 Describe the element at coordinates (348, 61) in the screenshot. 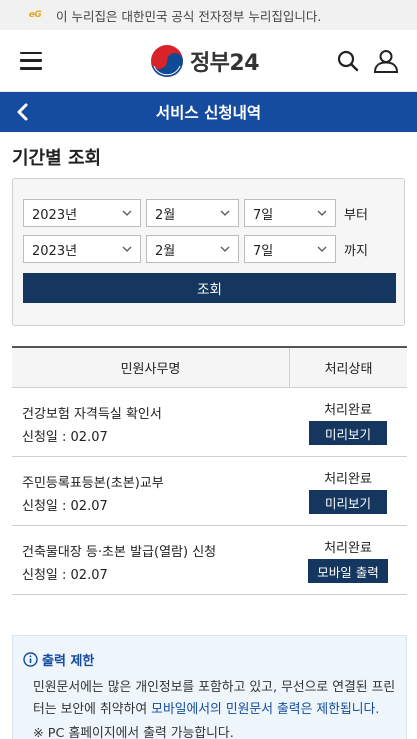

I see `search-icon` at that location.